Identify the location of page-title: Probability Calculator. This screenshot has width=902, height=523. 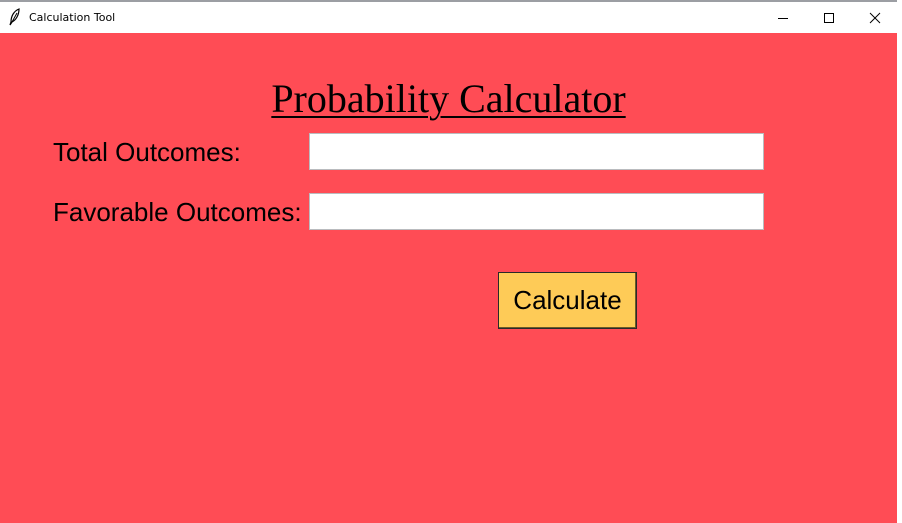
(448, 98).